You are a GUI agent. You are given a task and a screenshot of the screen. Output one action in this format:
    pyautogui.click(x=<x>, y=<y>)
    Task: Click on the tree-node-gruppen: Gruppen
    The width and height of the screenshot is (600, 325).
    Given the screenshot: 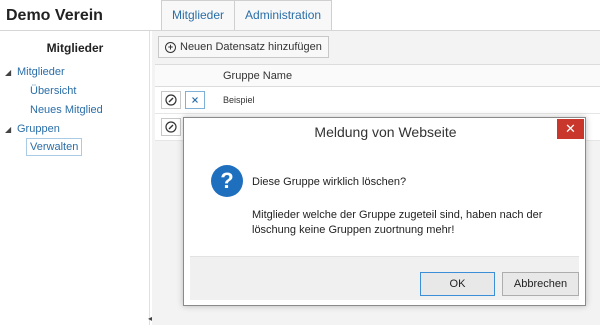 What is the action you would take?
    pyautogui.click(x=38, y=129)
    